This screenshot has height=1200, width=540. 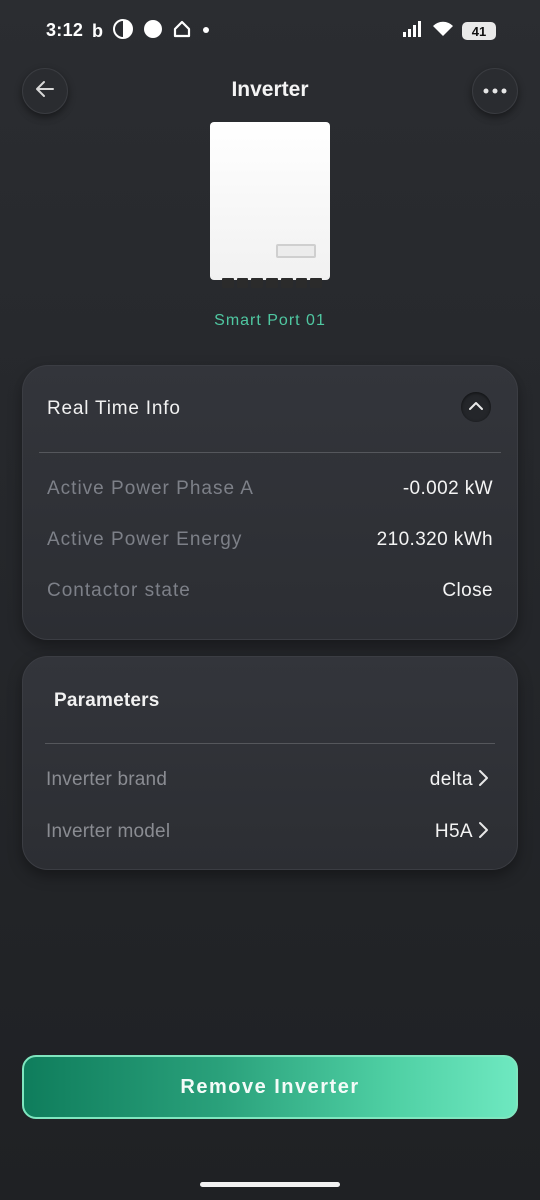 What do you see at coordinates (453, 831) in the screenshot?
I see `param-value: H5A` at bounding box center [453, 831].